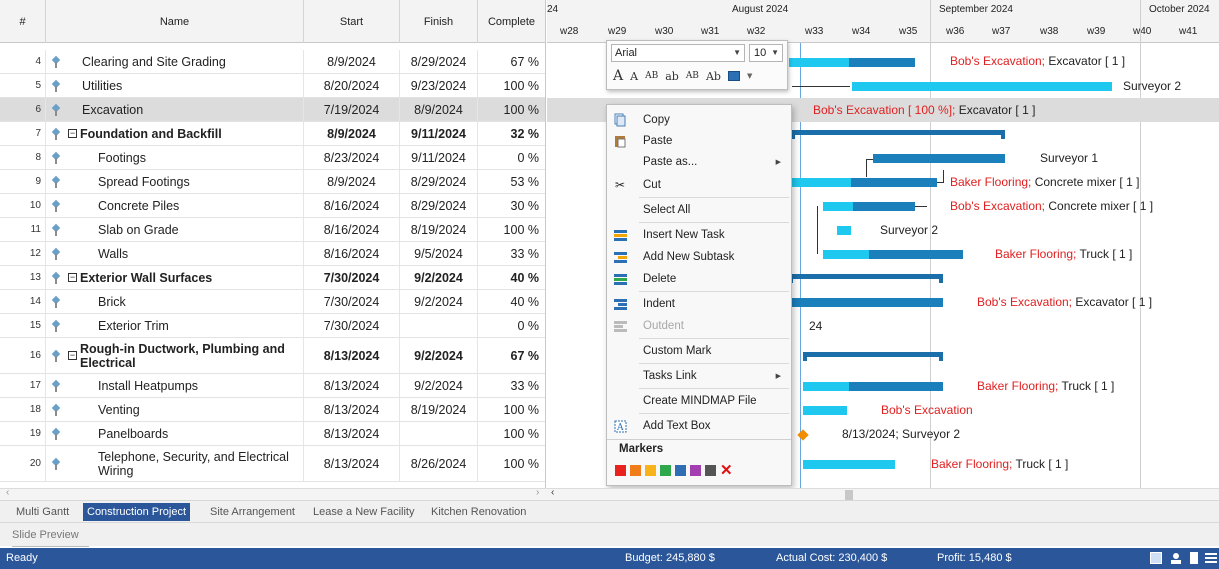 The height and width of the screenshot is (569, 1219). What do you see at coordinates (1156, 558) in the screenshot?
I see `gantt-view-icon` at bounding box center [1156, 558].